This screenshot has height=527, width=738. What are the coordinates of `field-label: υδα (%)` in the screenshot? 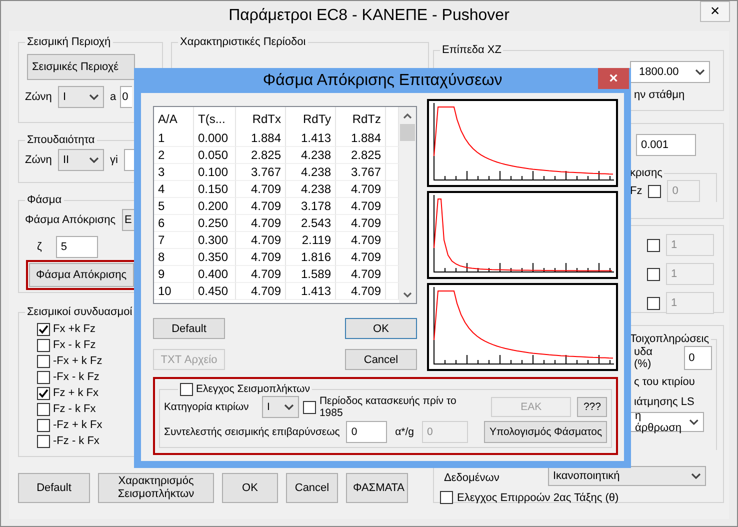 It's located at (644, 358).